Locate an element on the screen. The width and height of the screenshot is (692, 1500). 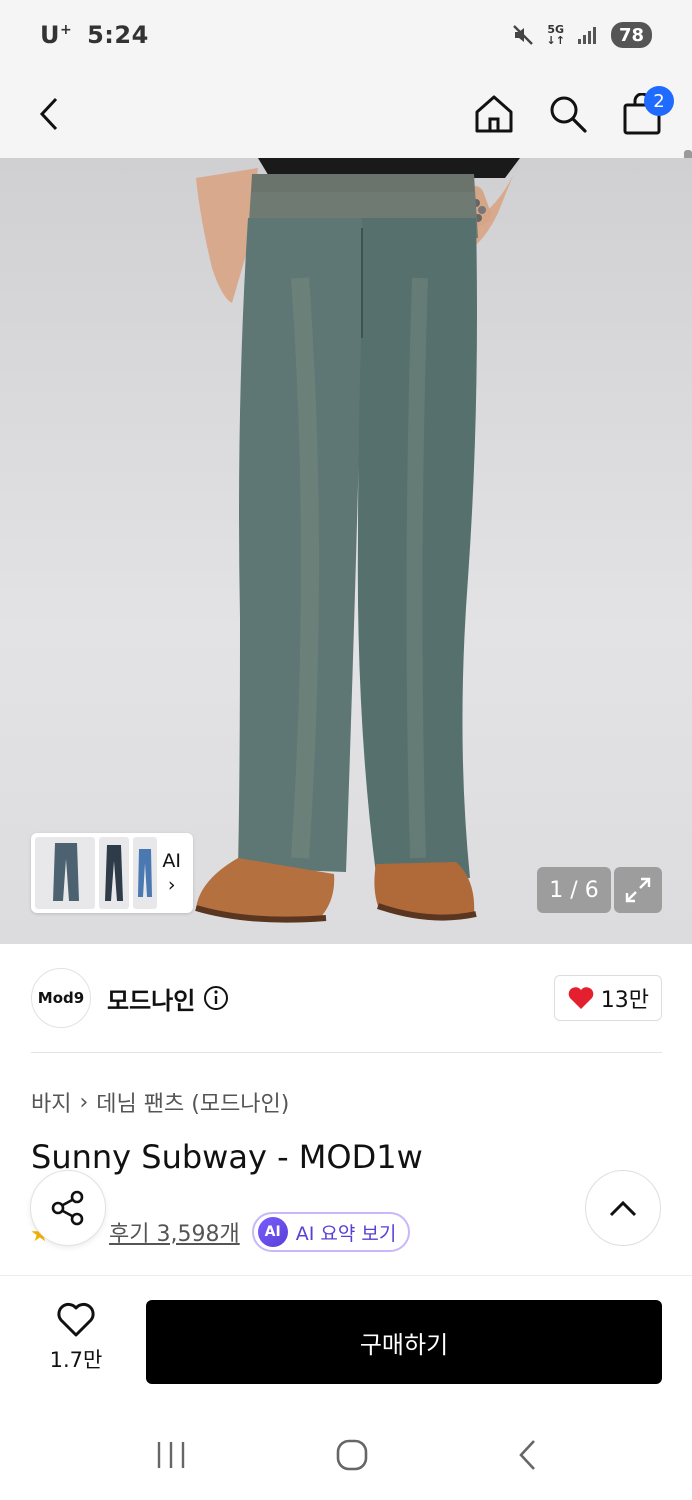
signal-icon is located at coordinates (586, 35).